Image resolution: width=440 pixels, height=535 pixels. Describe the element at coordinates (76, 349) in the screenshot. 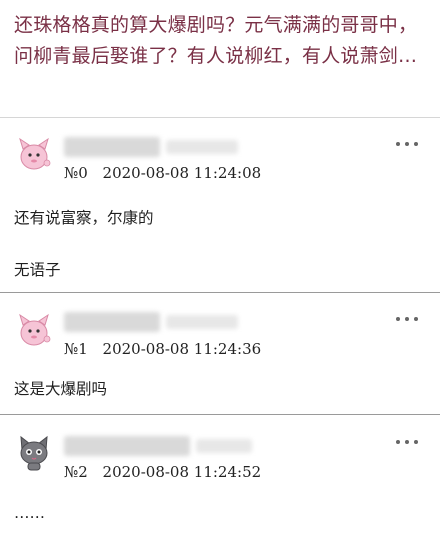

I see `floor-number: №1` at that location.